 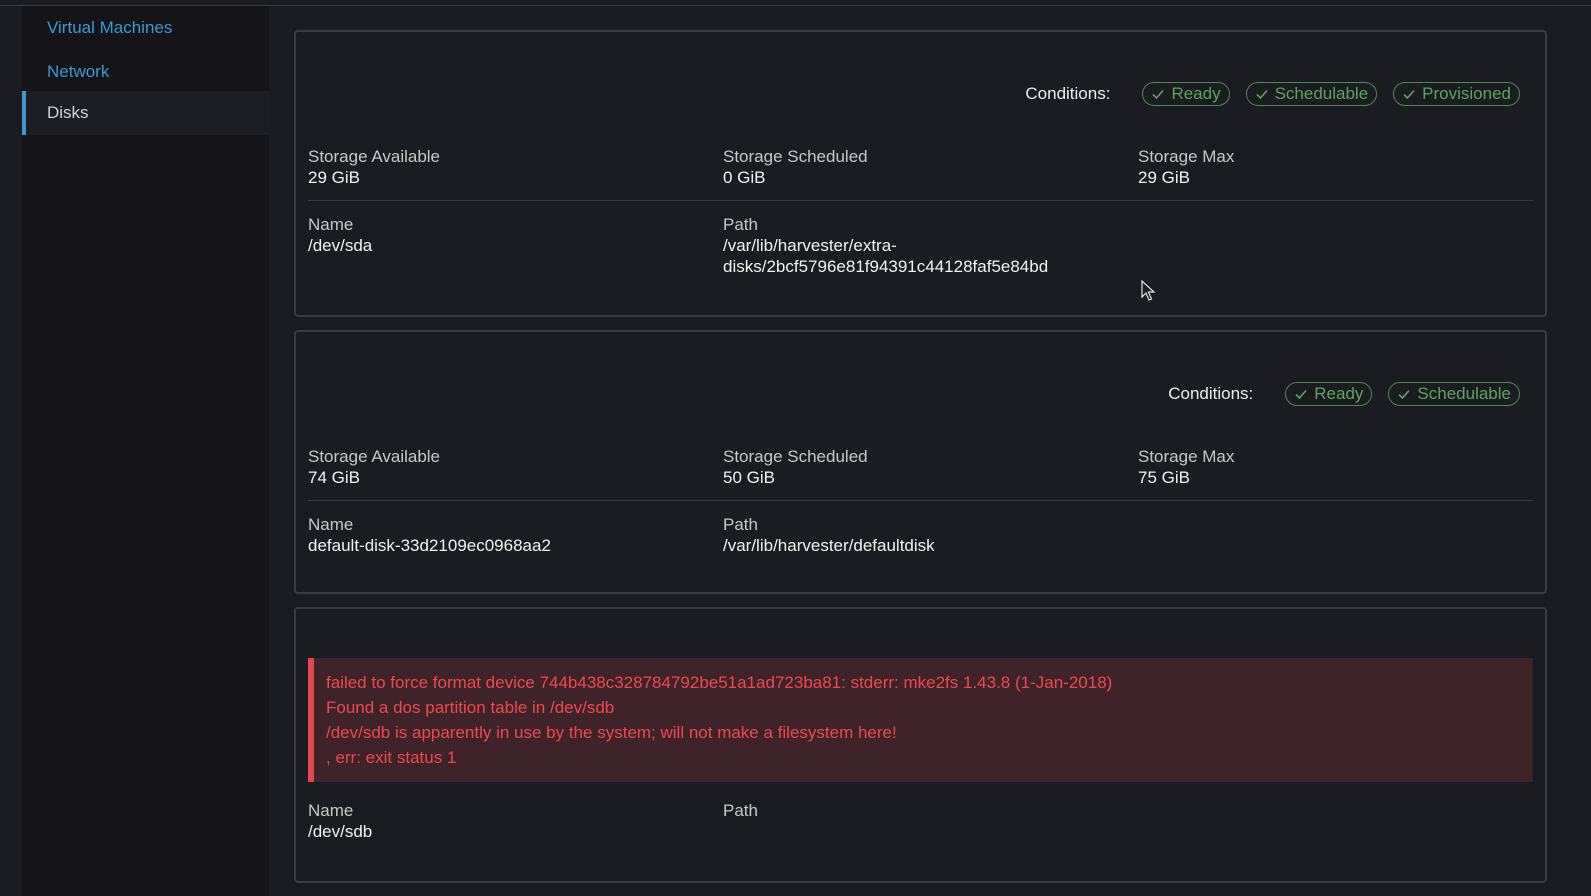 What do you see at coordinates (374, 467) in the screenshot?
I see `storage-available-field: Storage Available 74 GiB` at bounding box center [374, 467].